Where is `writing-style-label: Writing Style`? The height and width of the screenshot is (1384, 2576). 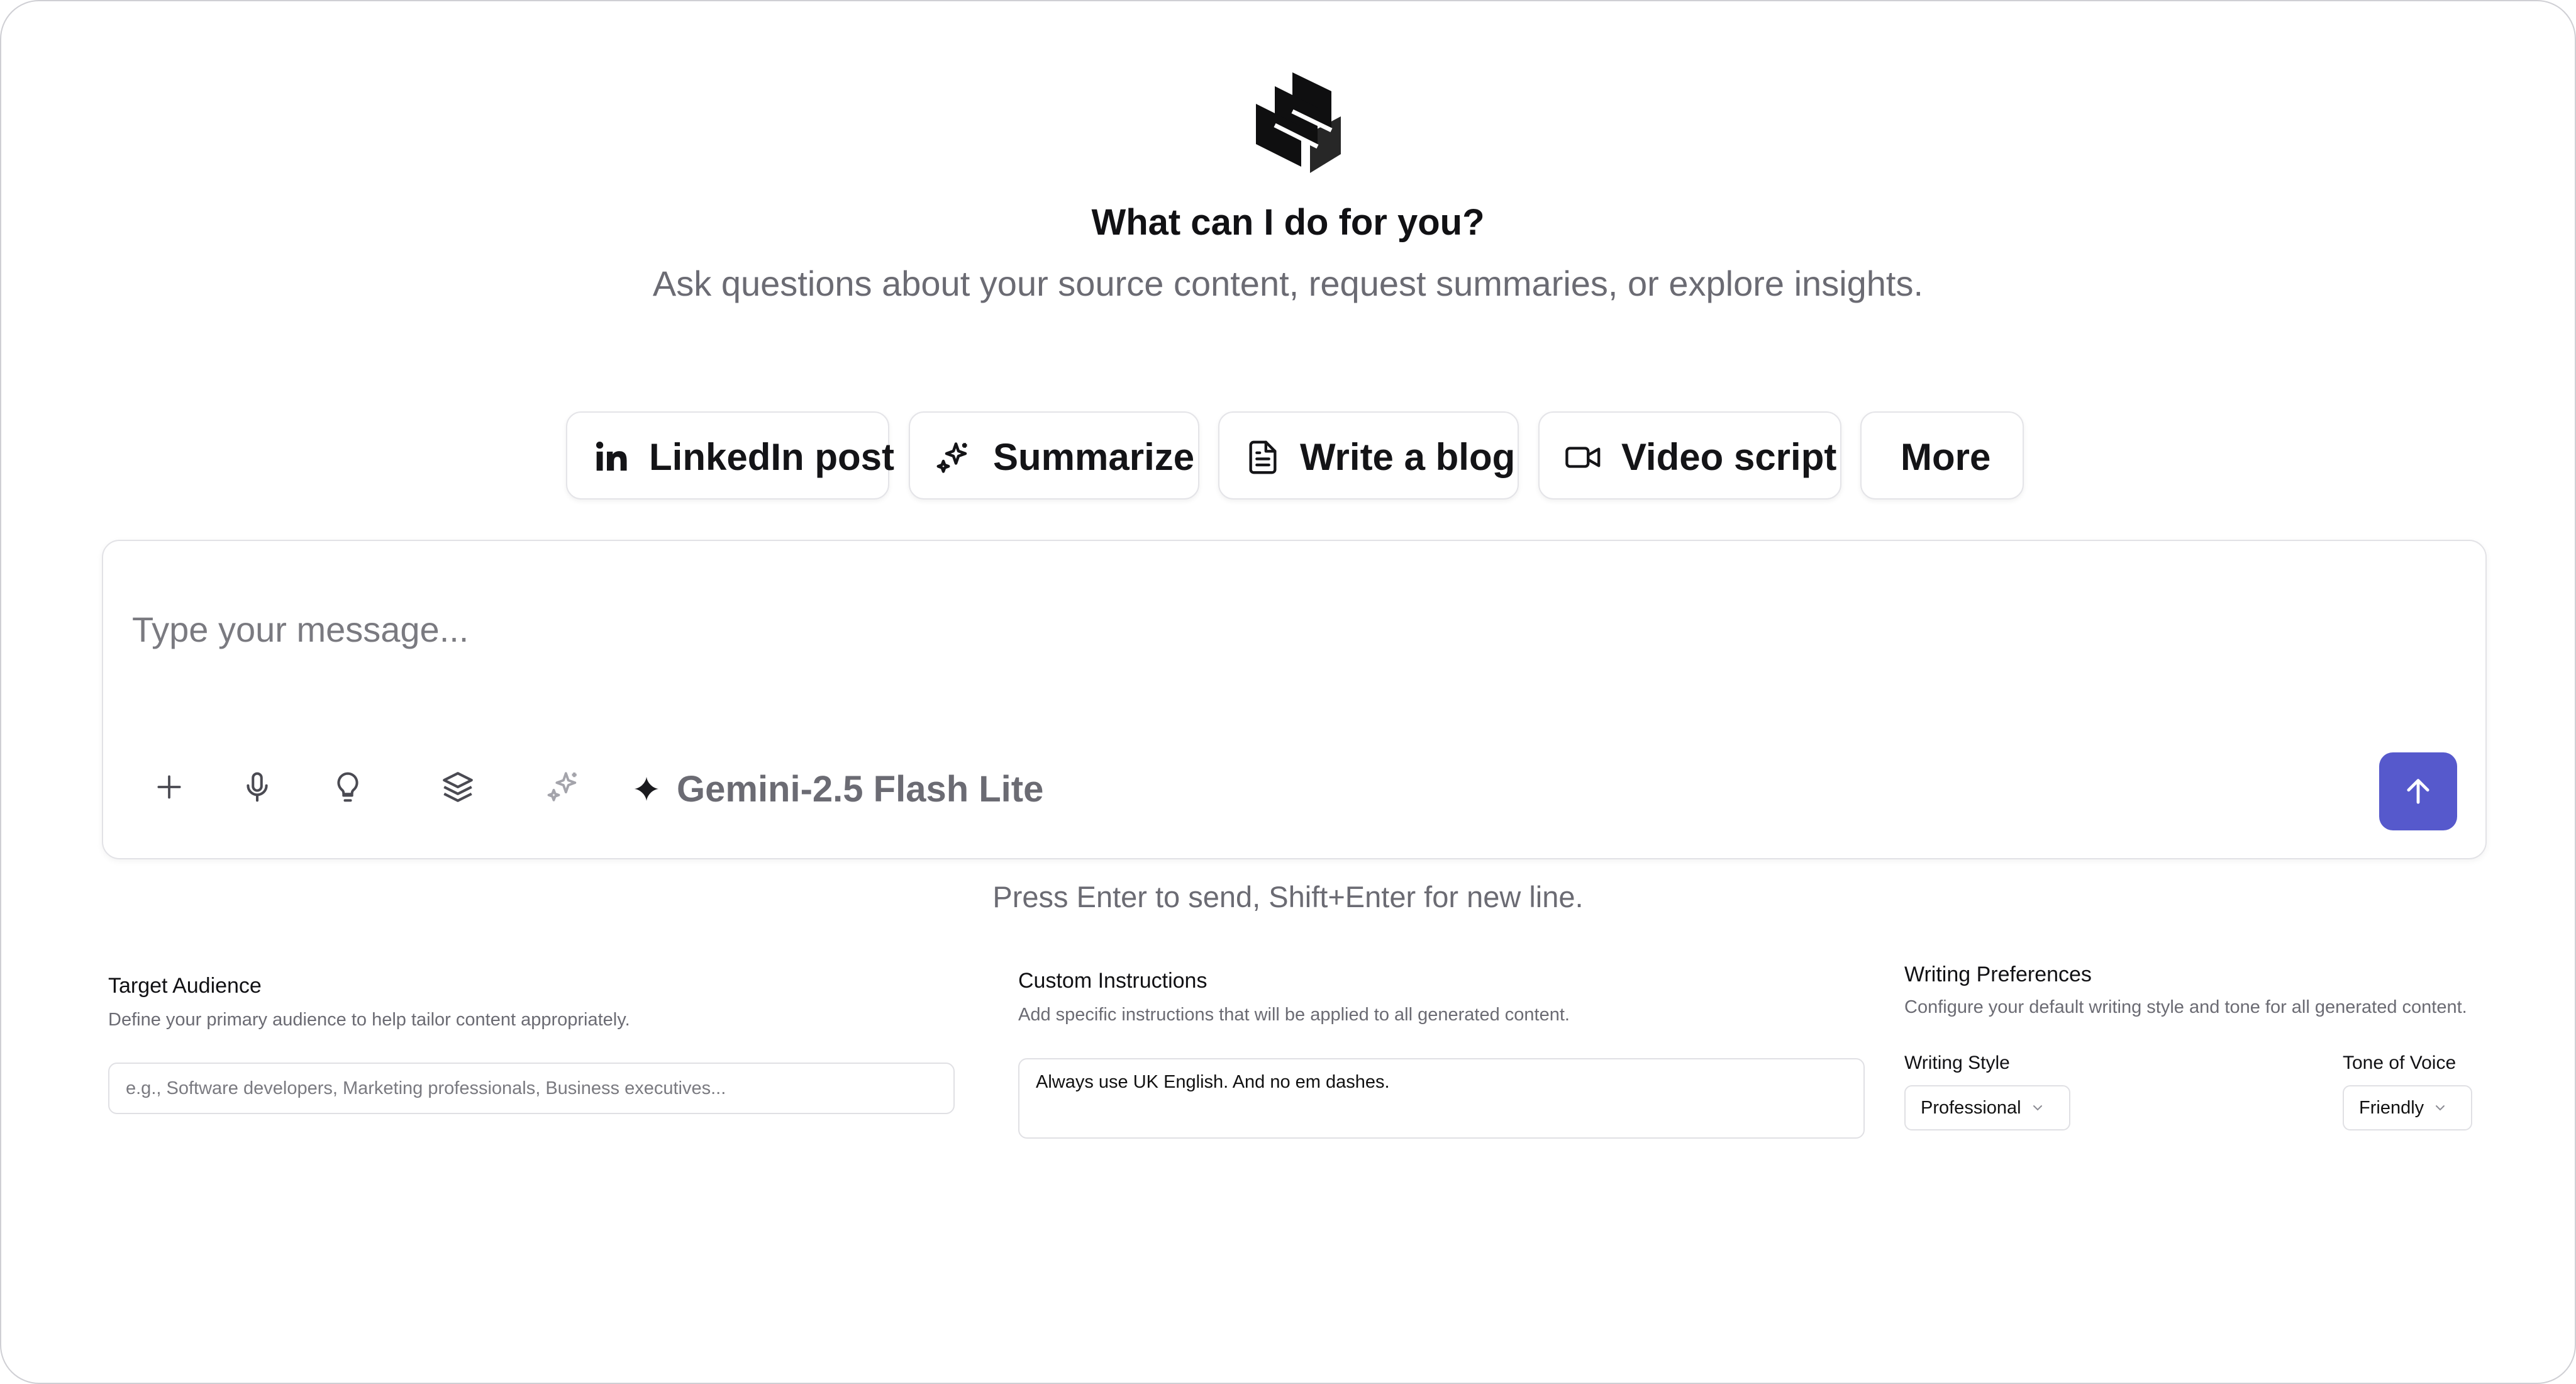 writing-style-label: Writing Style is located at coordinates (1957, 1063).